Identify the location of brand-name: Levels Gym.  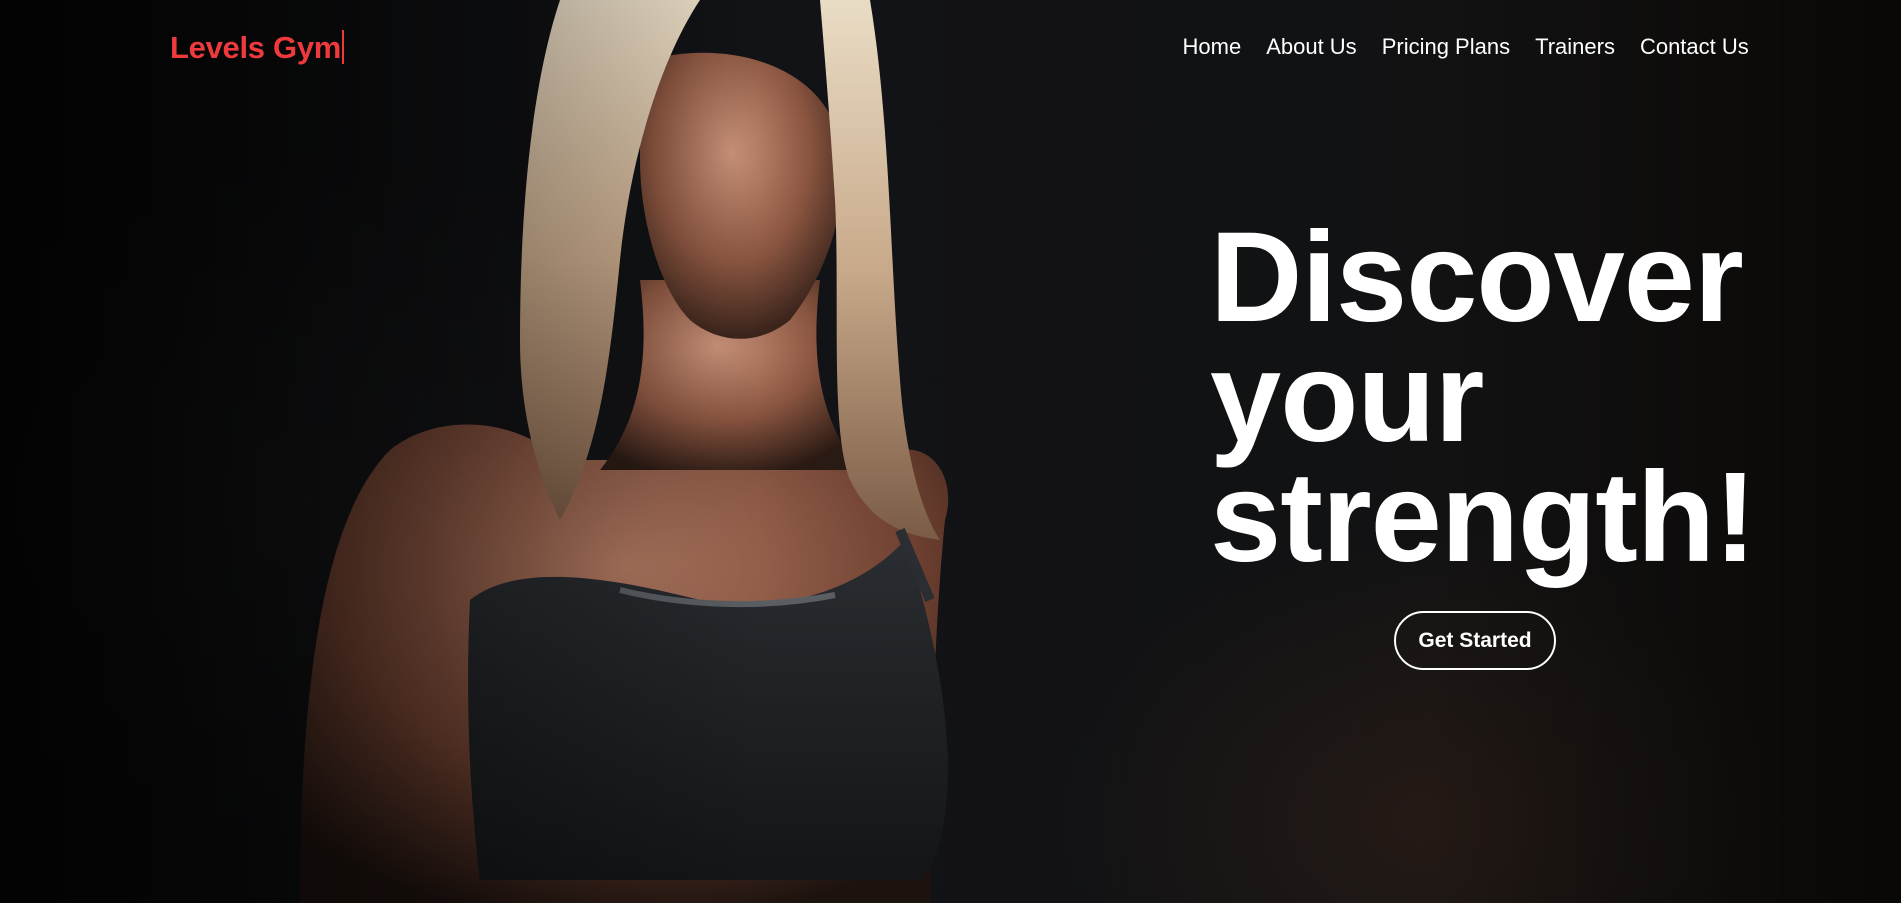
(256, 47).